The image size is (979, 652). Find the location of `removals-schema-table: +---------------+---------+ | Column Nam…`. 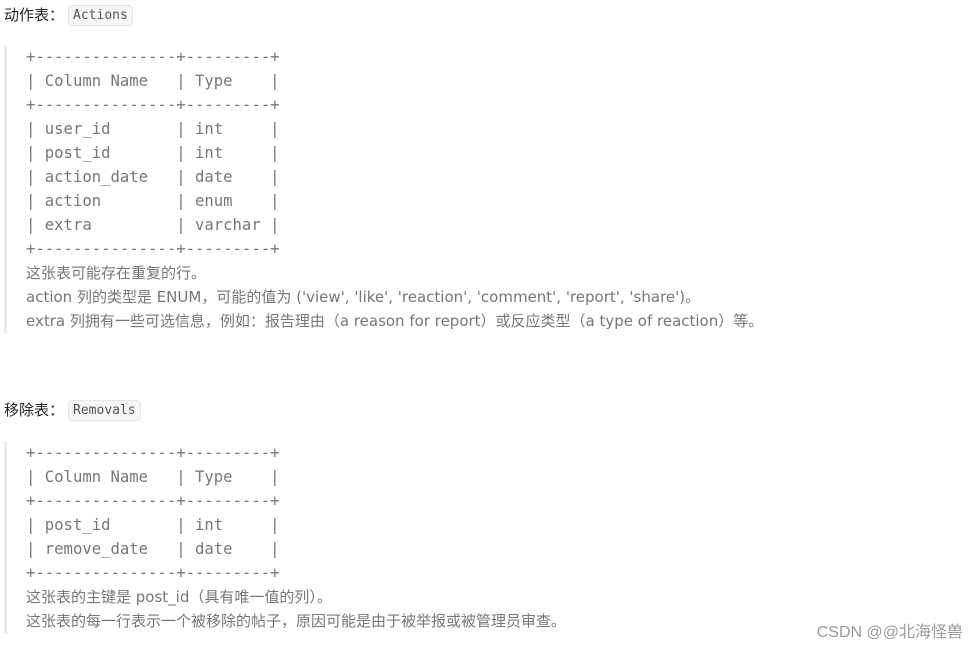

removals-schema-table: +---------------+---------+ | Column Nam… is located at coordinates (296, 513).